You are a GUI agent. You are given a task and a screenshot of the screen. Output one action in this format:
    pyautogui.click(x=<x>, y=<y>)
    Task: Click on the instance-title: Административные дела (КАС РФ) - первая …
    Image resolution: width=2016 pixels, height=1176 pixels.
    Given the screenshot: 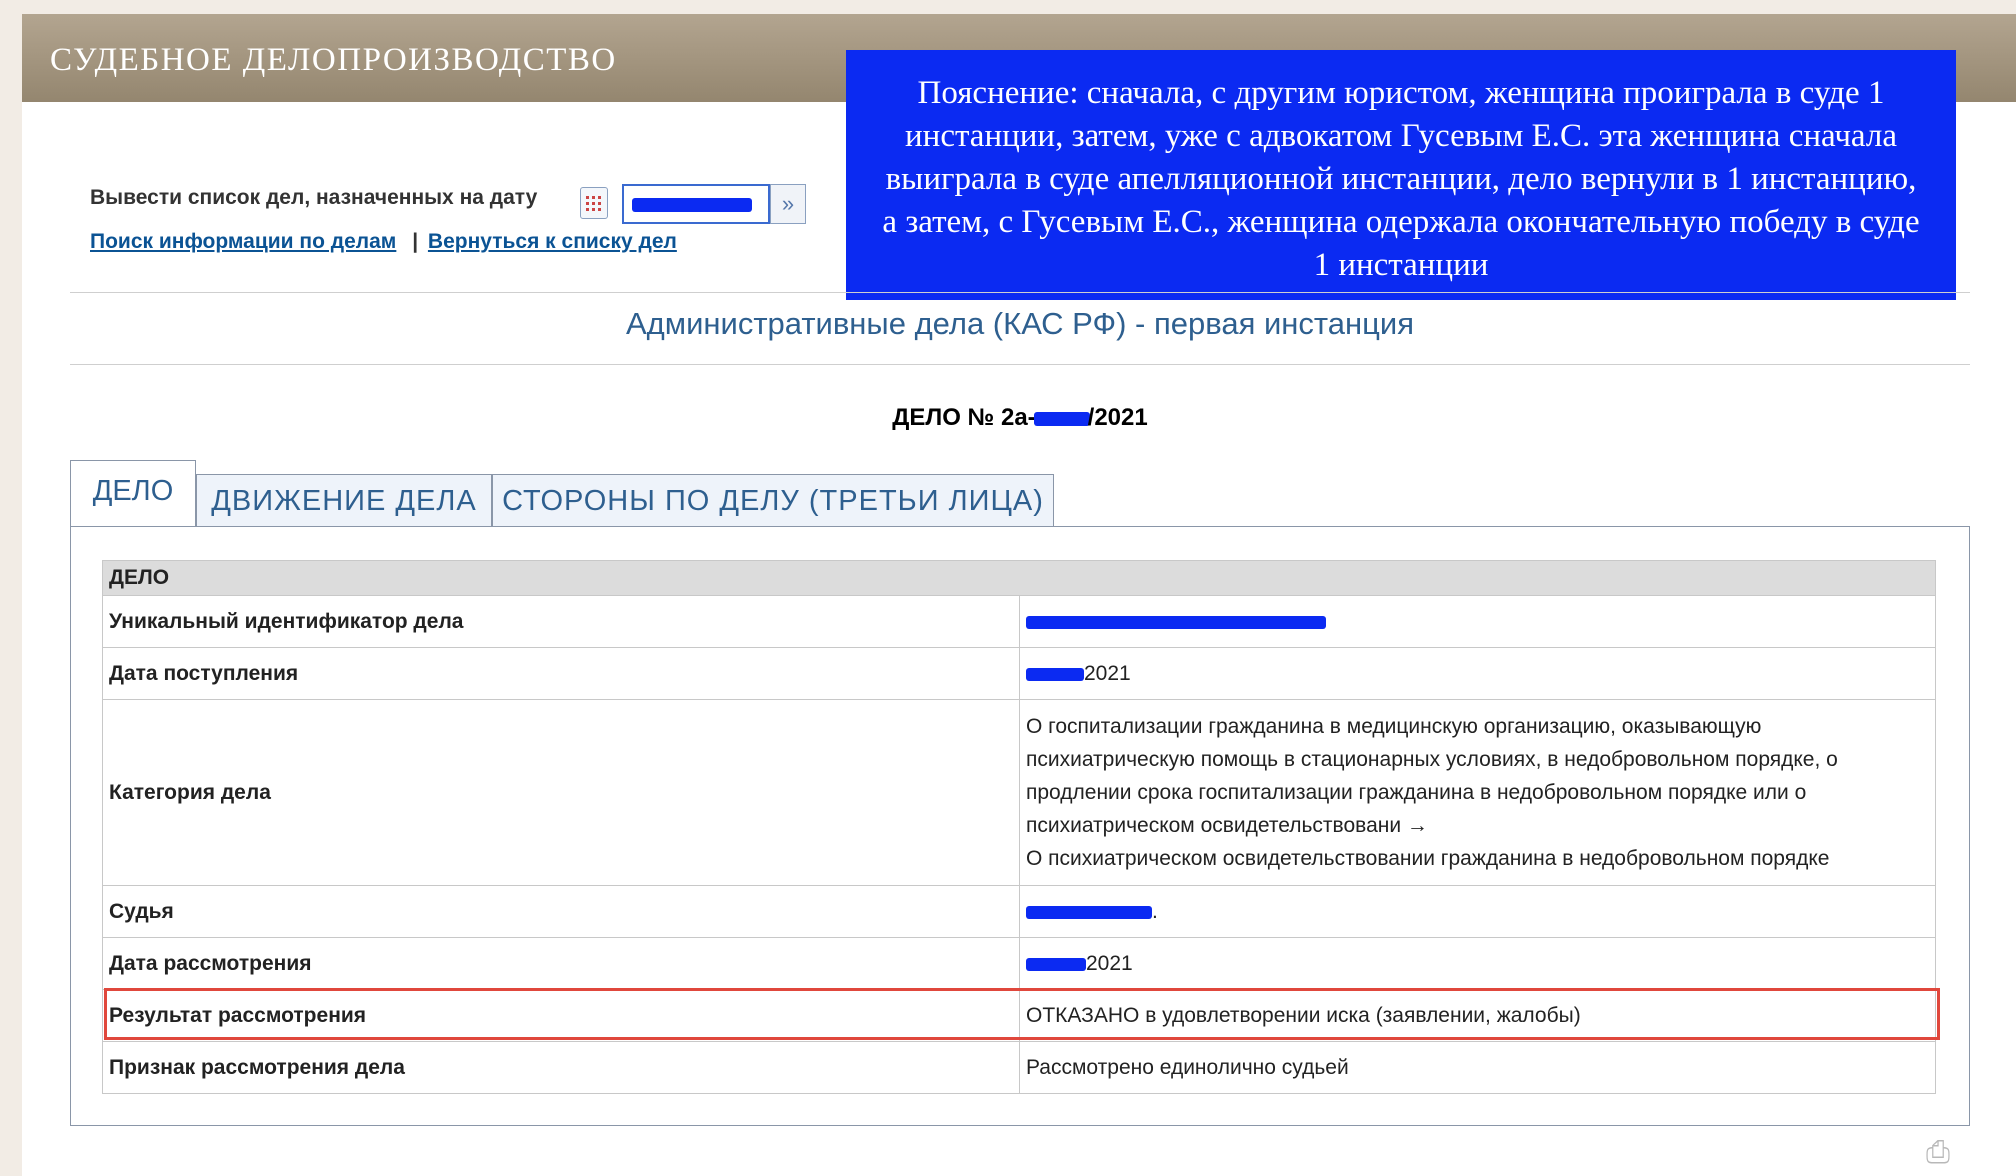 What is the action you would take?
    pyautogui.click(x=1020, y=323)
    